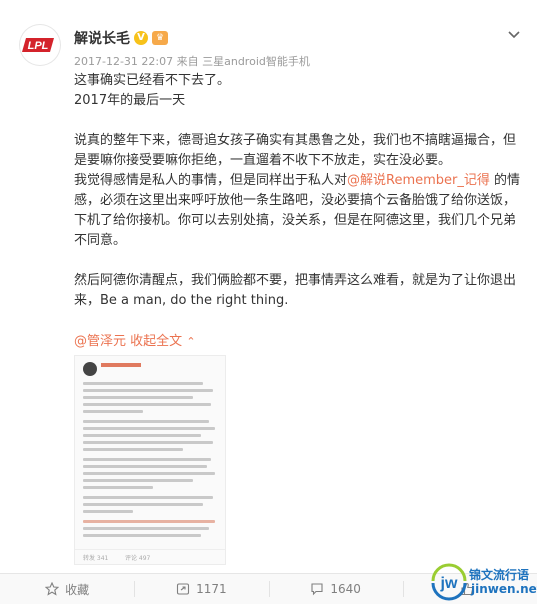  Describe the element at coordinates (137, 557) in the screenshot. I see `thumbnail-comment-count: 评论 497` at that location.